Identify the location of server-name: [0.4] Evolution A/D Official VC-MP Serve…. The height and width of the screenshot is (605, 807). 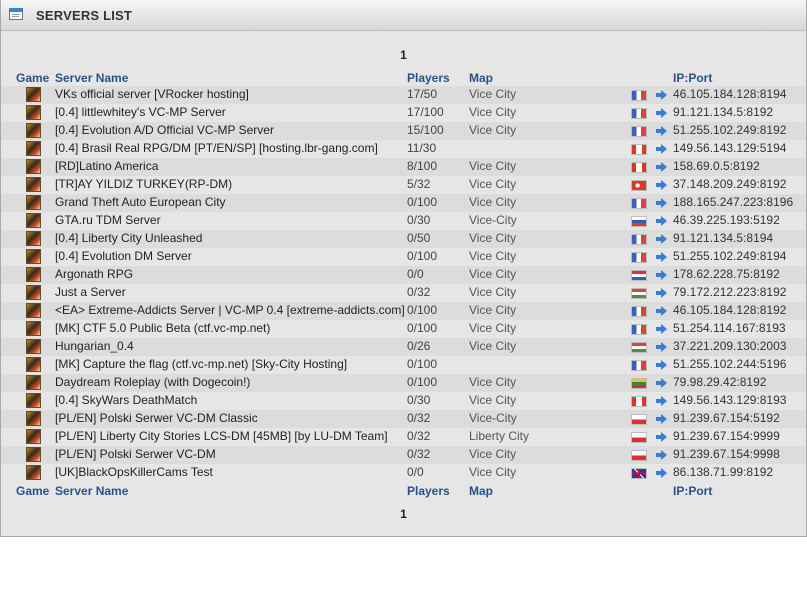
(164, 130).